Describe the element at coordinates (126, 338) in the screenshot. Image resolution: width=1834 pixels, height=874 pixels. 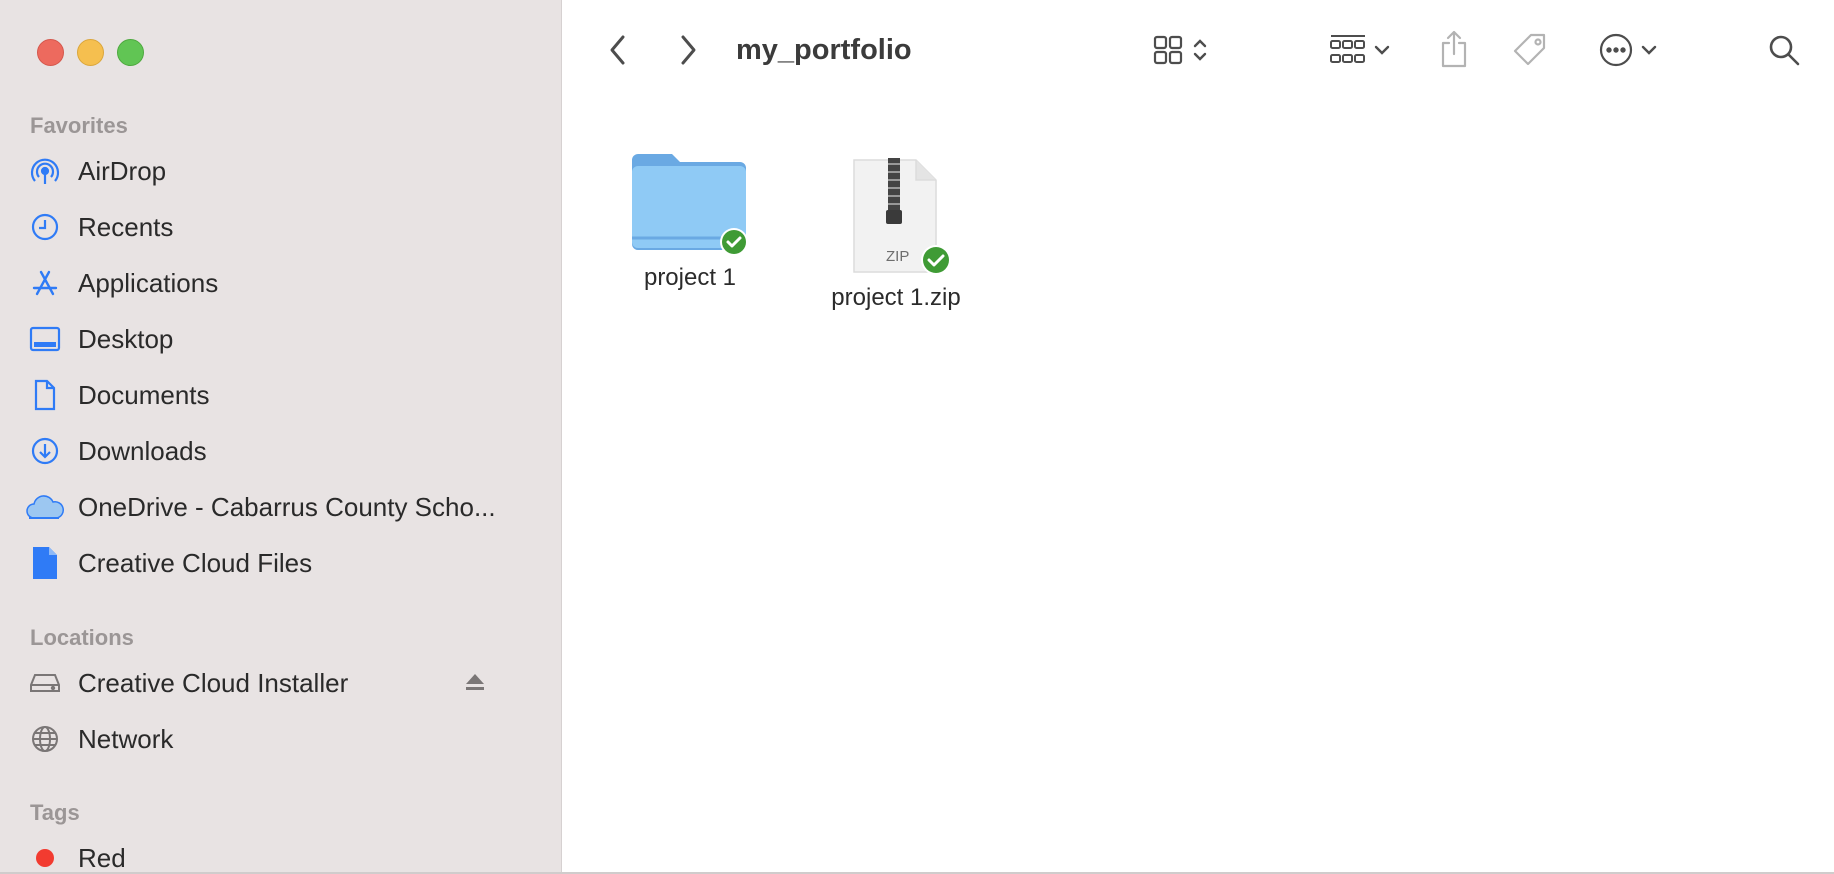
I see `sidebar-item-label: Desktop` at that location.